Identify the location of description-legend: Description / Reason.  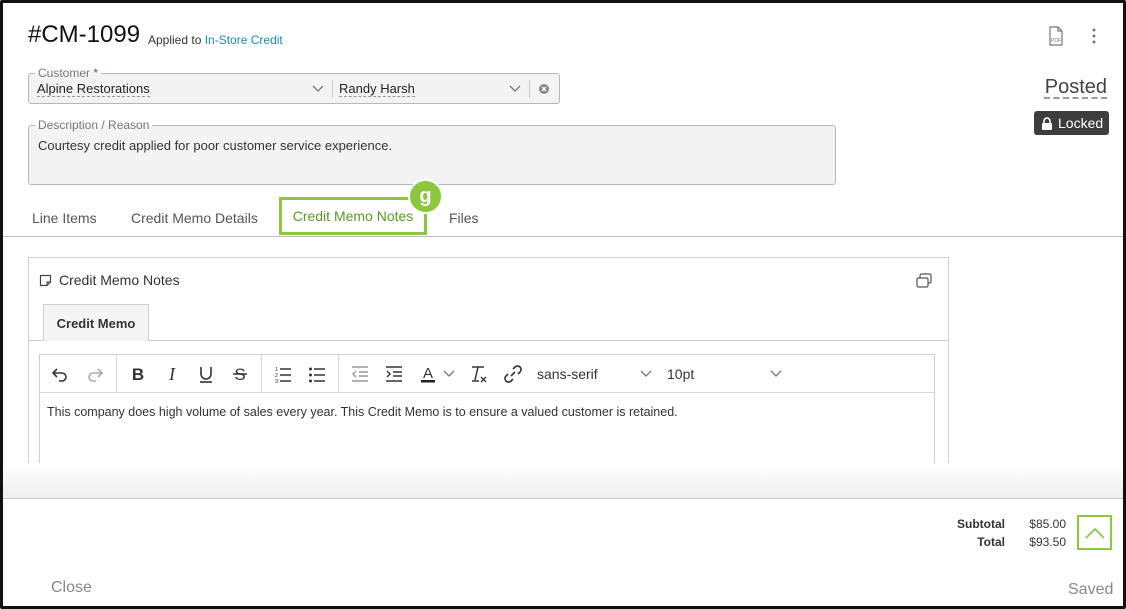
(94, 125).